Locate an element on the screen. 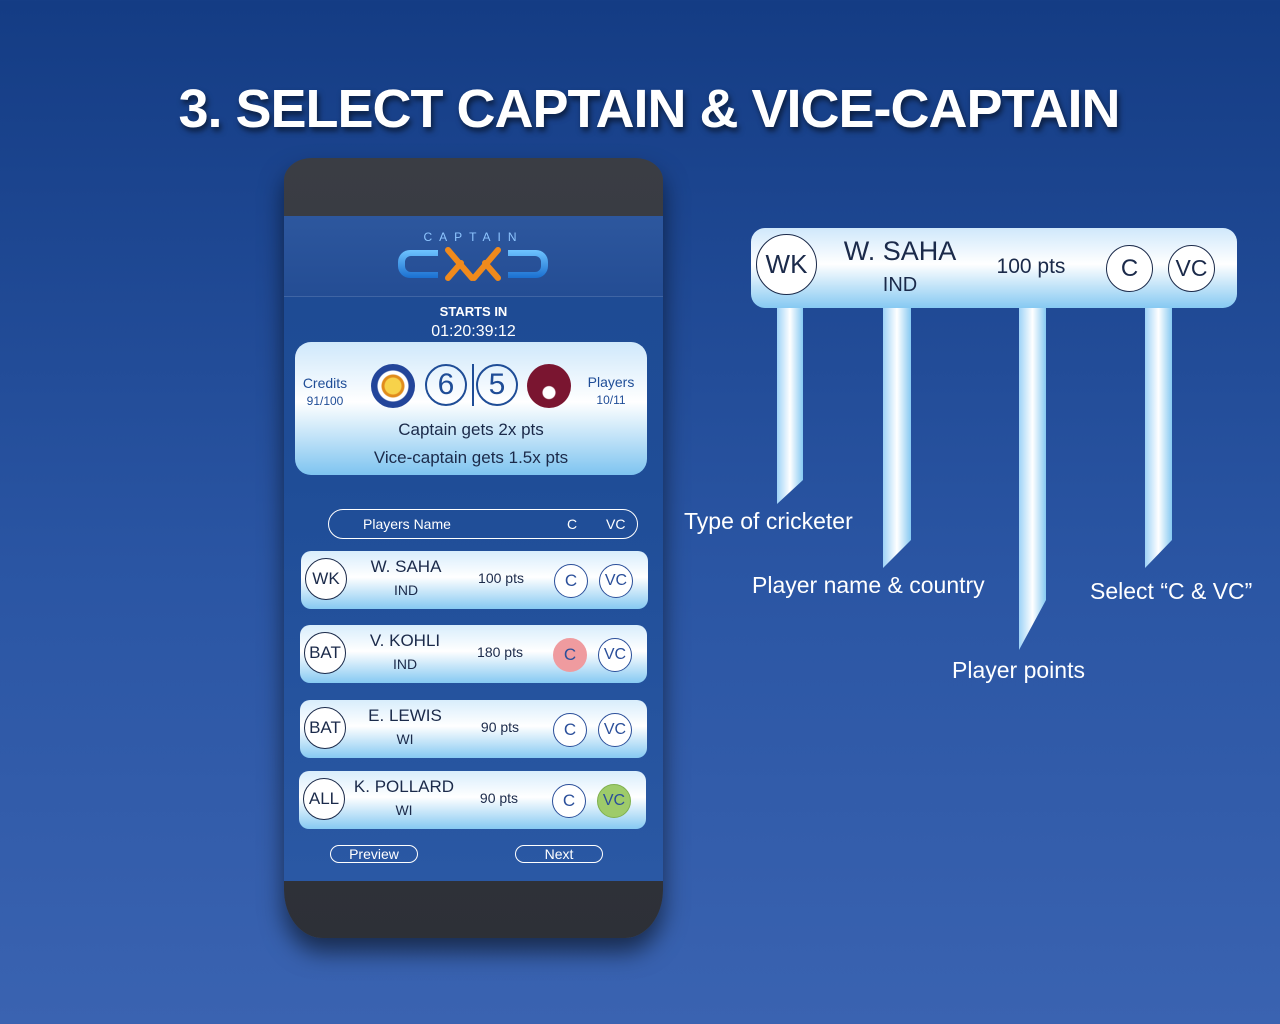  callout-select-label: Select “C & VC” is located at coordinates (1171, 591).